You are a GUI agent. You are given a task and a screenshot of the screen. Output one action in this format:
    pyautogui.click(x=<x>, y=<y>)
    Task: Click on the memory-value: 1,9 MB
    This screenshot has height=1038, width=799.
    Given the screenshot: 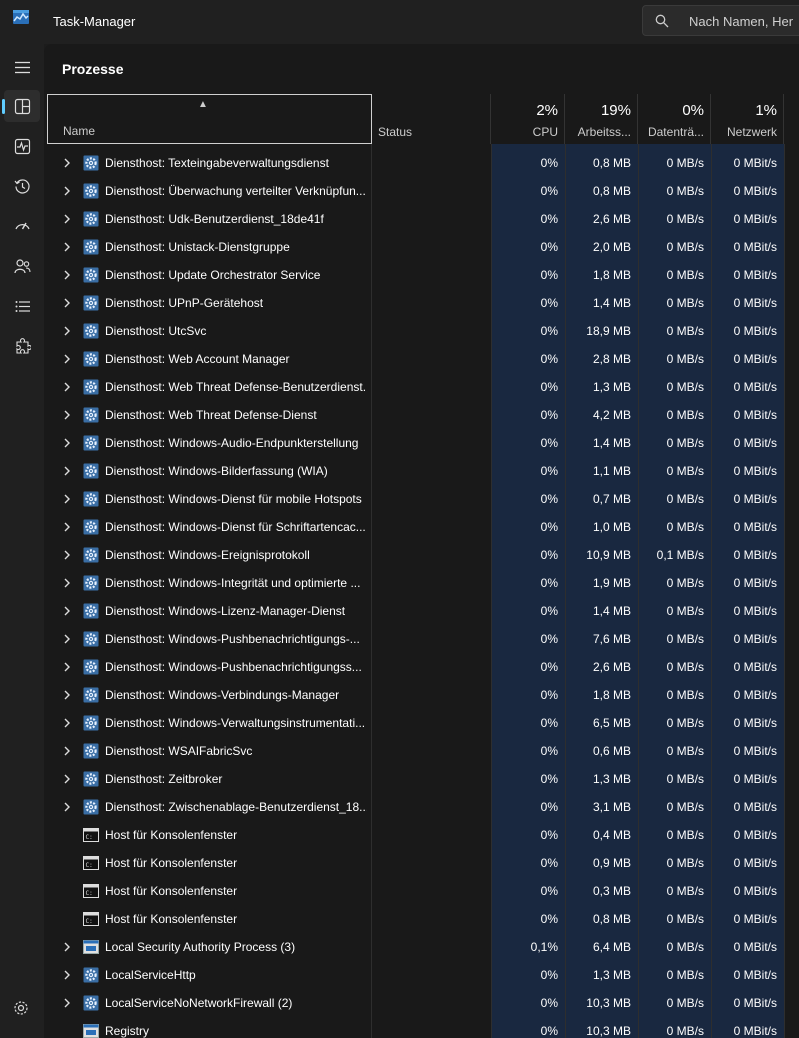 What is the action you would take?
    pyautogui.click(x=611, y=583)
    